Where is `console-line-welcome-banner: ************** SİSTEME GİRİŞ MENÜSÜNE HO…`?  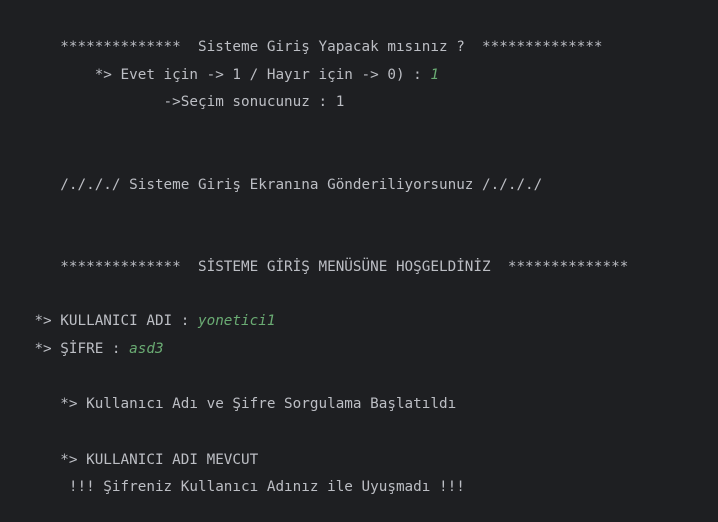
console-line-welcome-banner: ************** SİSTEME GİRİŞ MENÜSÜNE HO… is located at coordinates (314, 256).